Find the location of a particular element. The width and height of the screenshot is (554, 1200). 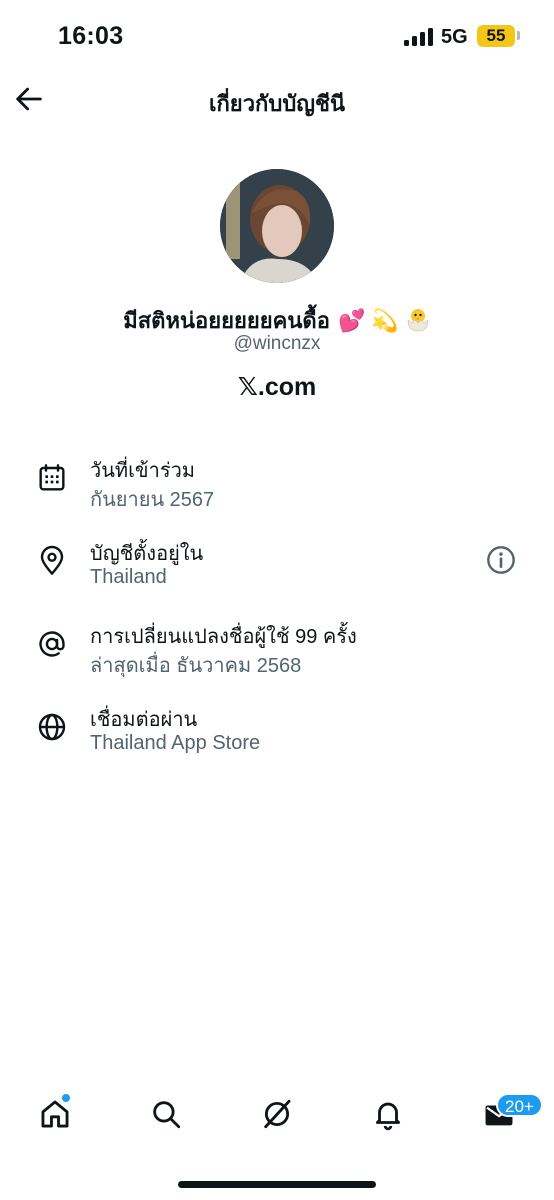

tab-notifications is located at coordinates (388, 1114).